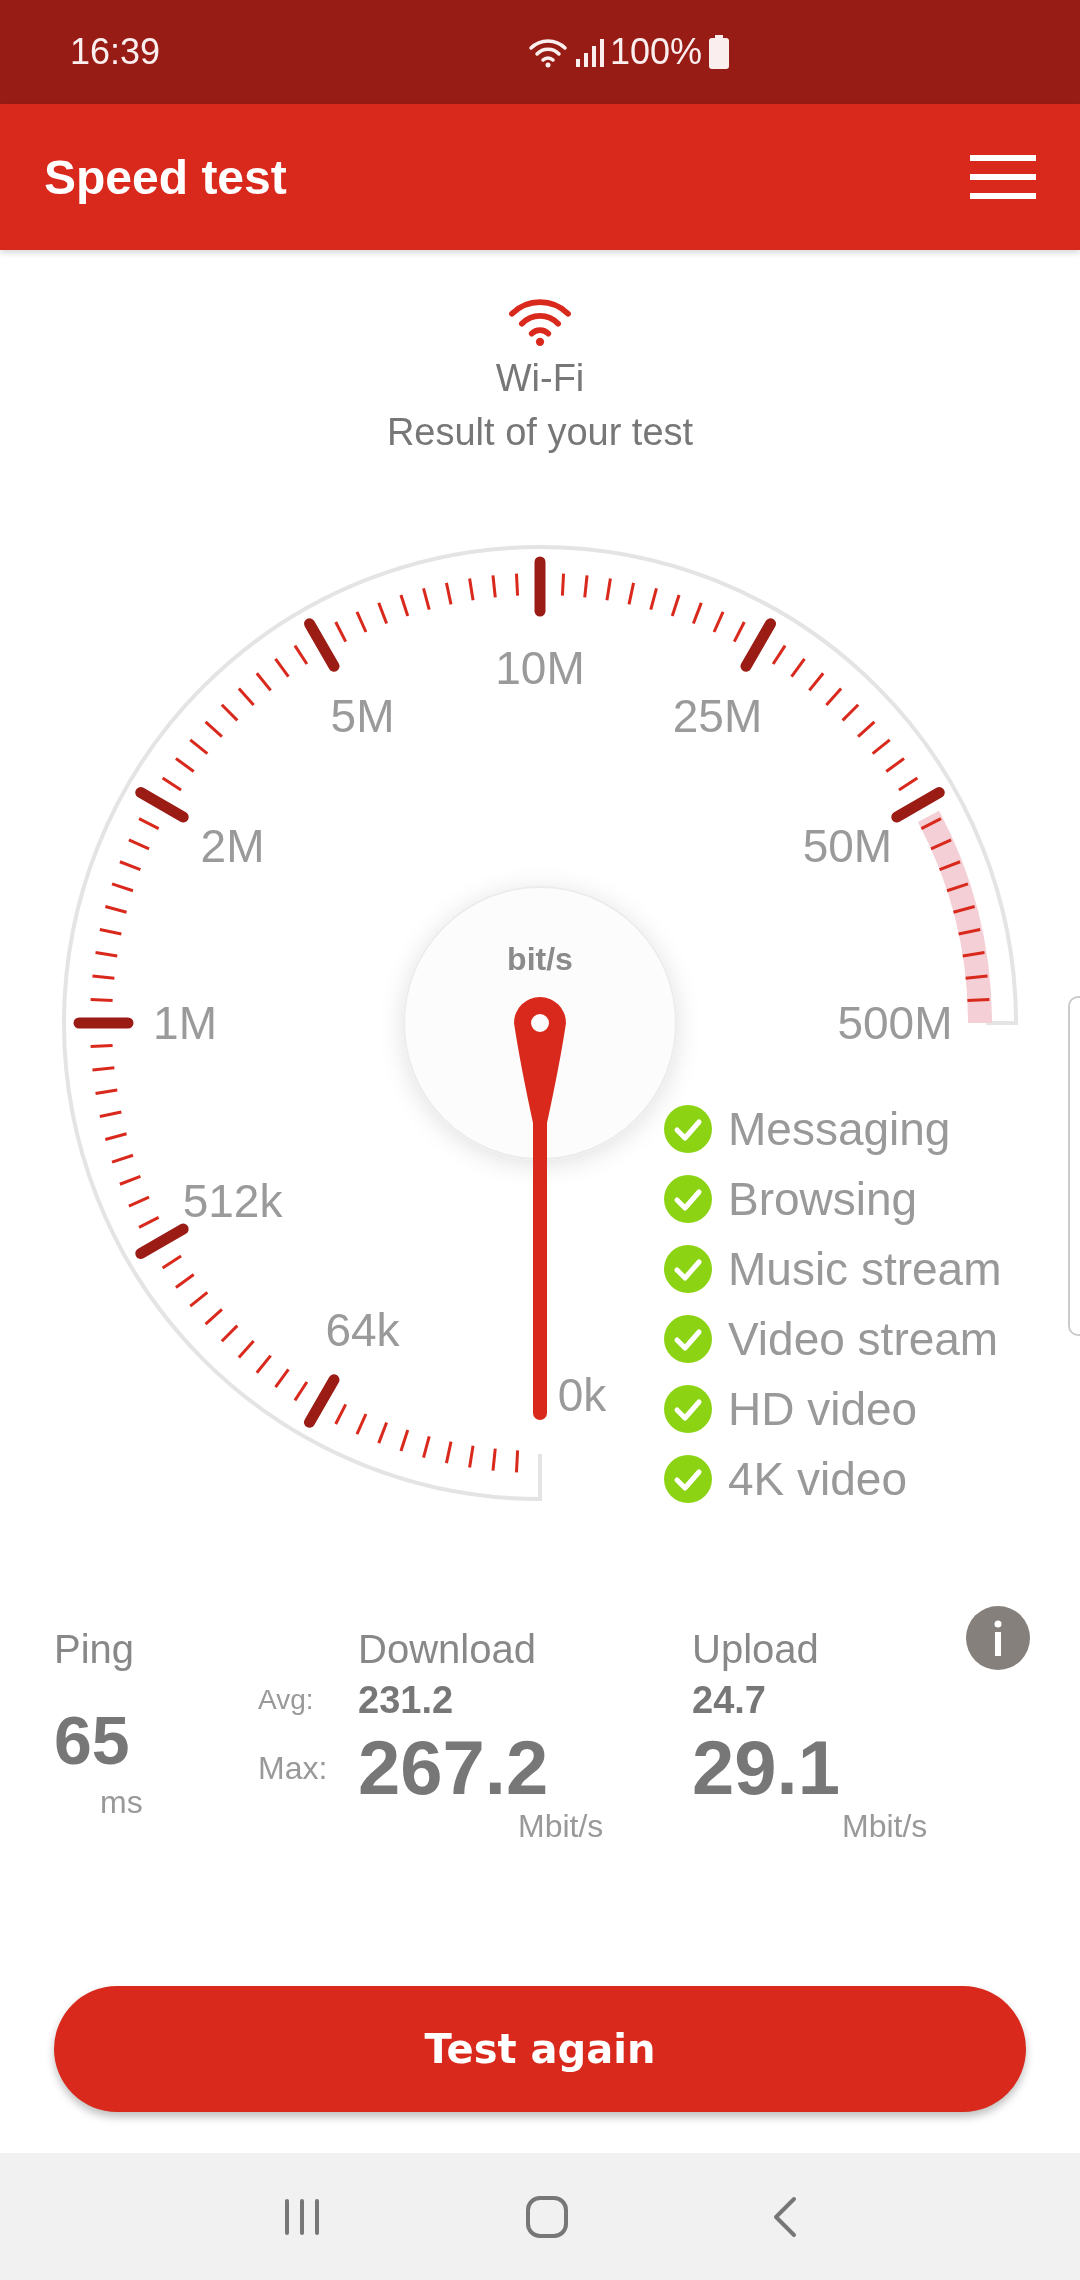  Describe the element at coordinates (286, 1700) in the screenshot. I see `avg-label: Avg:` at that location.